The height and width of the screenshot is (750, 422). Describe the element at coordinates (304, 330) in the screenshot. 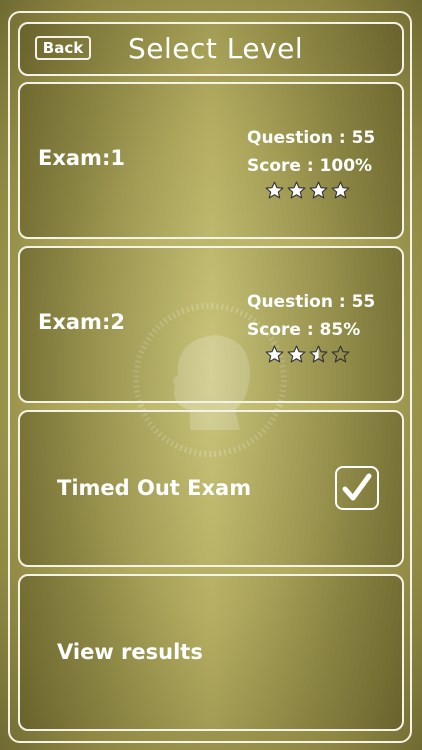

I see `score-value: Score : 85%` at that location.